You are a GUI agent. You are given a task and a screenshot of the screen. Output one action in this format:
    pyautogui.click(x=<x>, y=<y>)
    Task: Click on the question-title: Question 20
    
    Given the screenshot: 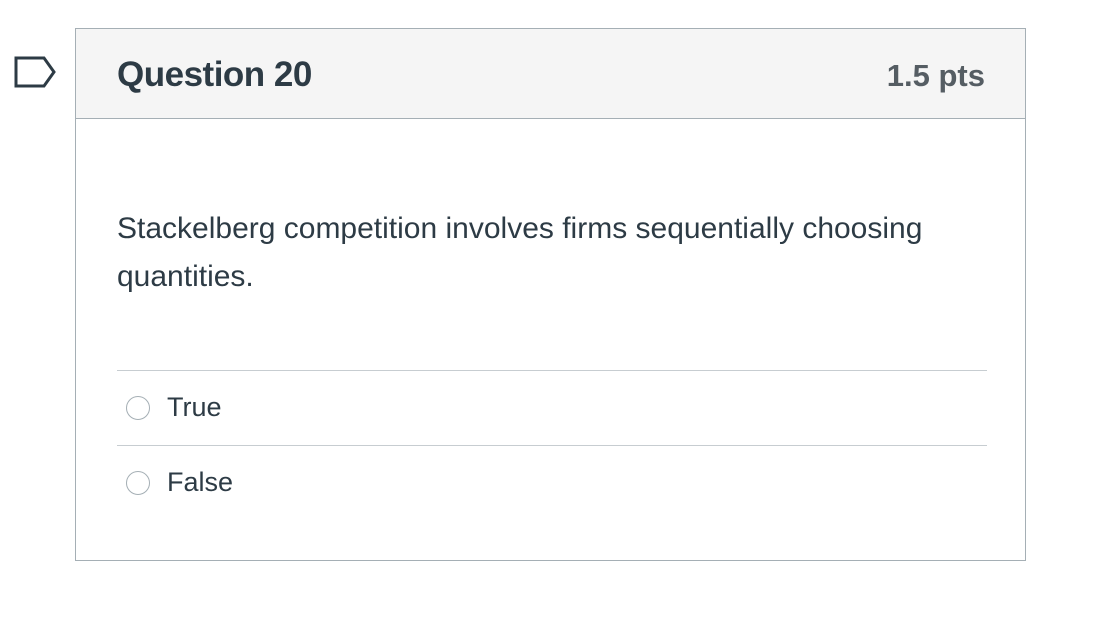 What is the action you would take?
    pyautogui.click(x=214, y=74)
    